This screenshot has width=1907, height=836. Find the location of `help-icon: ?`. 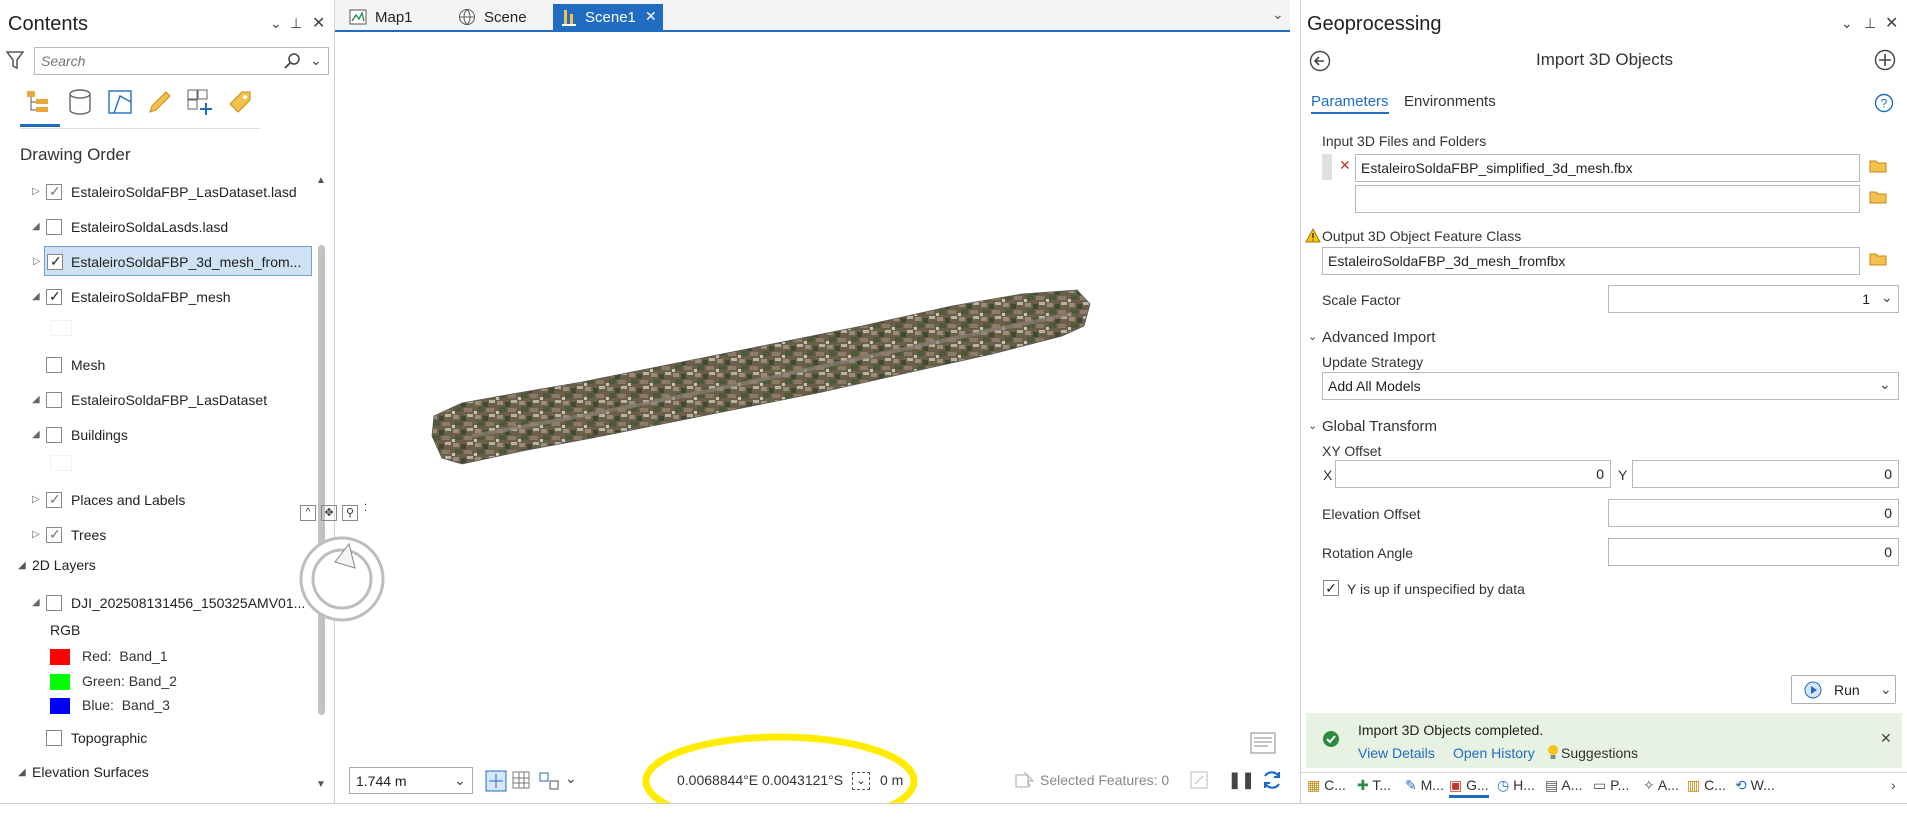

help-icon: ? is located at coordinates (1884, 103).